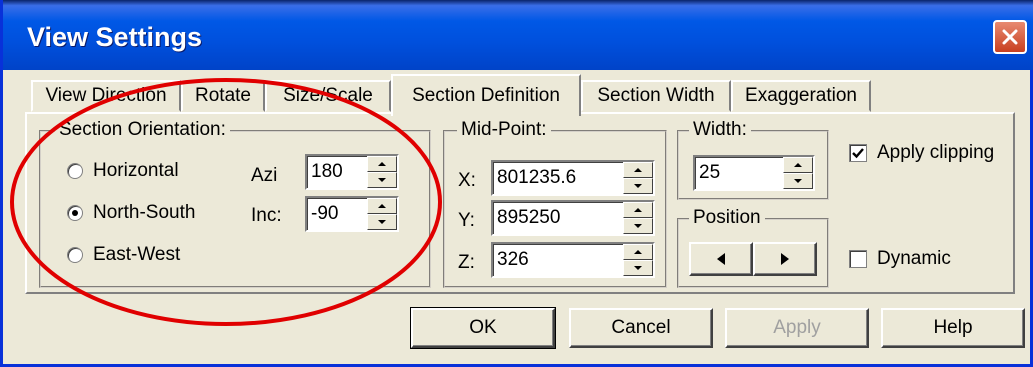  I want to click on dynamic-box, so click(858, 259).